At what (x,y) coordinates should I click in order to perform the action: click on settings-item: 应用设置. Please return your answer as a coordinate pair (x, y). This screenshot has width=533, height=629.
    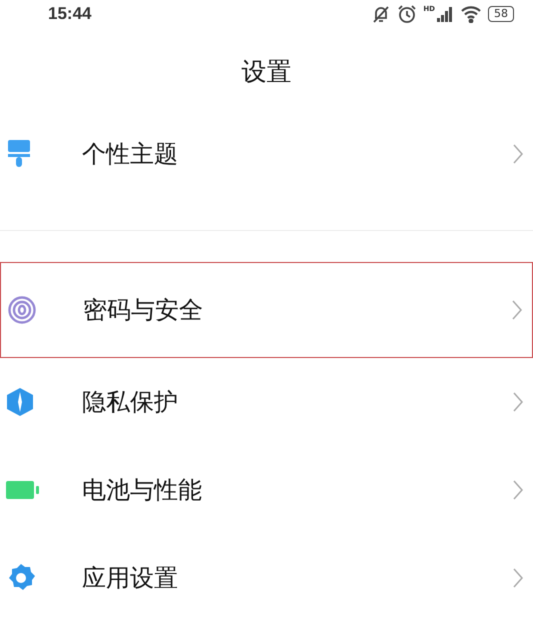
    Looking at the image, I should click on (266, 578).